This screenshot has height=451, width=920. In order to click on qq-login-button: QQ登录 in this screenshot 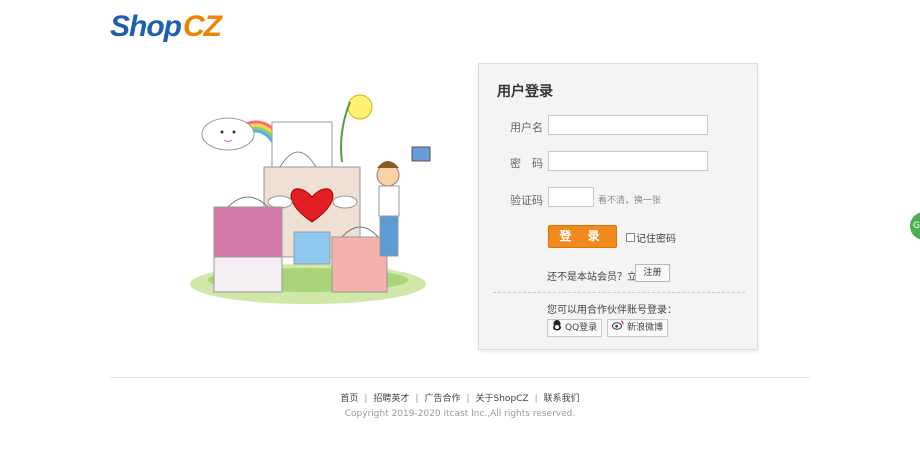, I will do `click(575, 328)`.